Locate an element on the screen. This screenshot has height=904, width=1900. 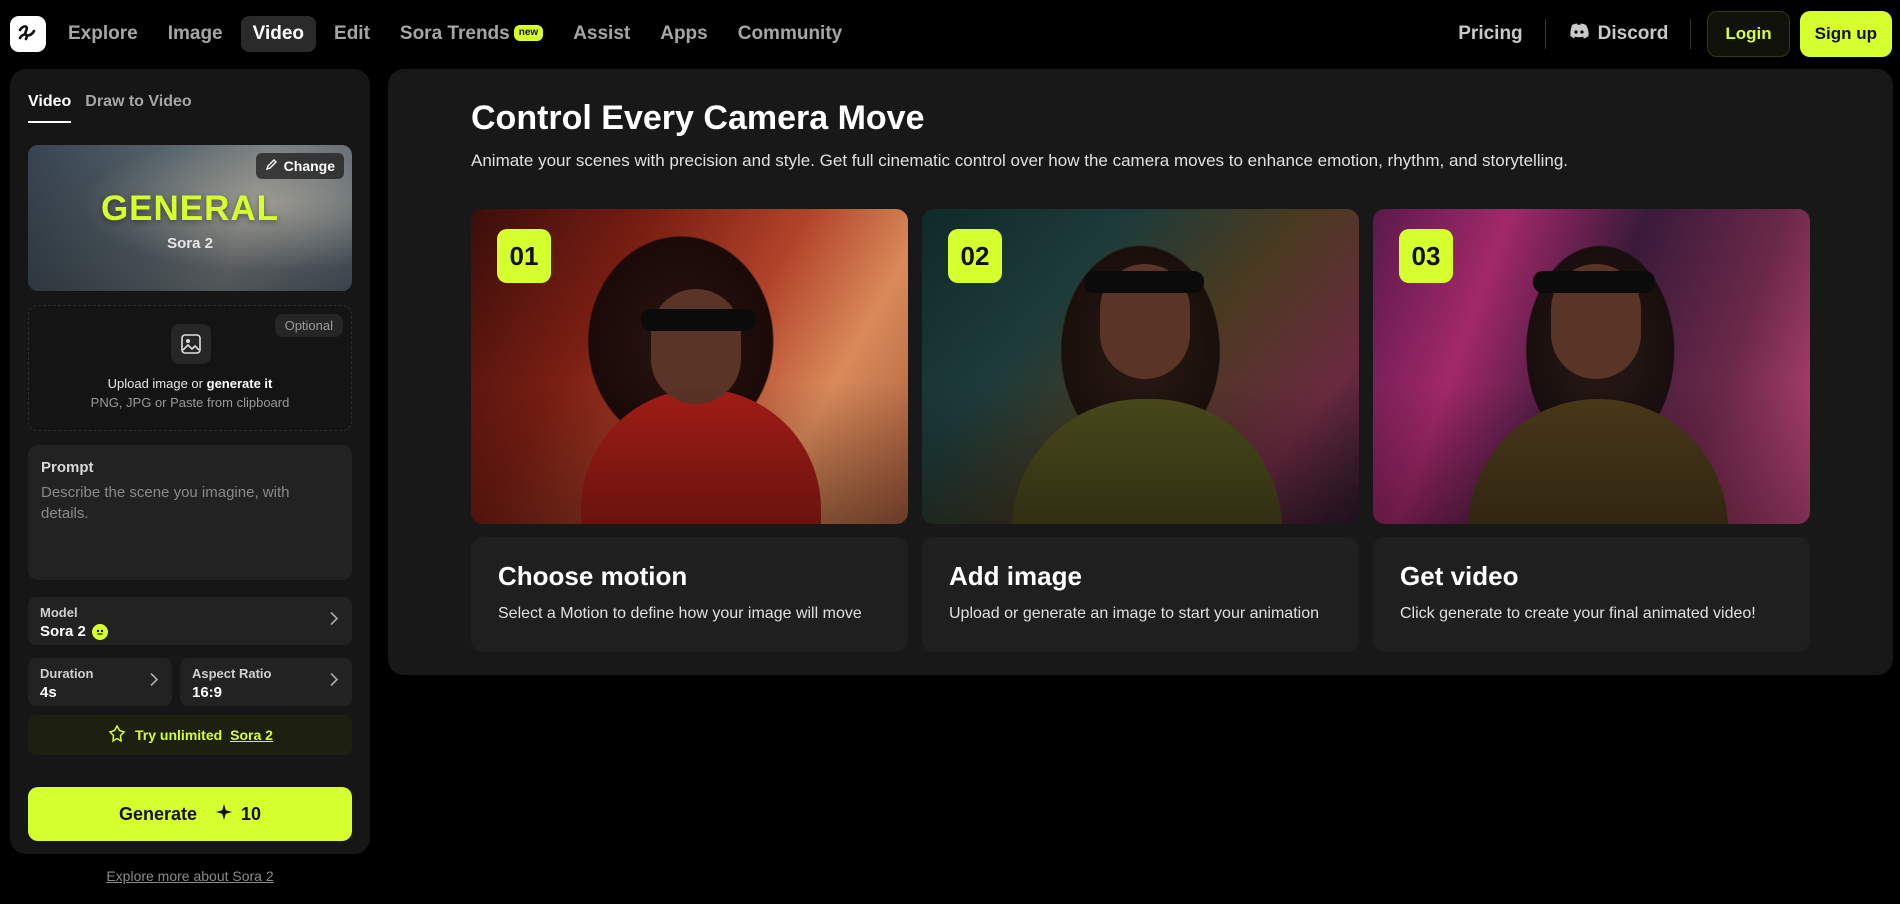
model-selector: Model Sora 2 is located at coordinates (190, 621).